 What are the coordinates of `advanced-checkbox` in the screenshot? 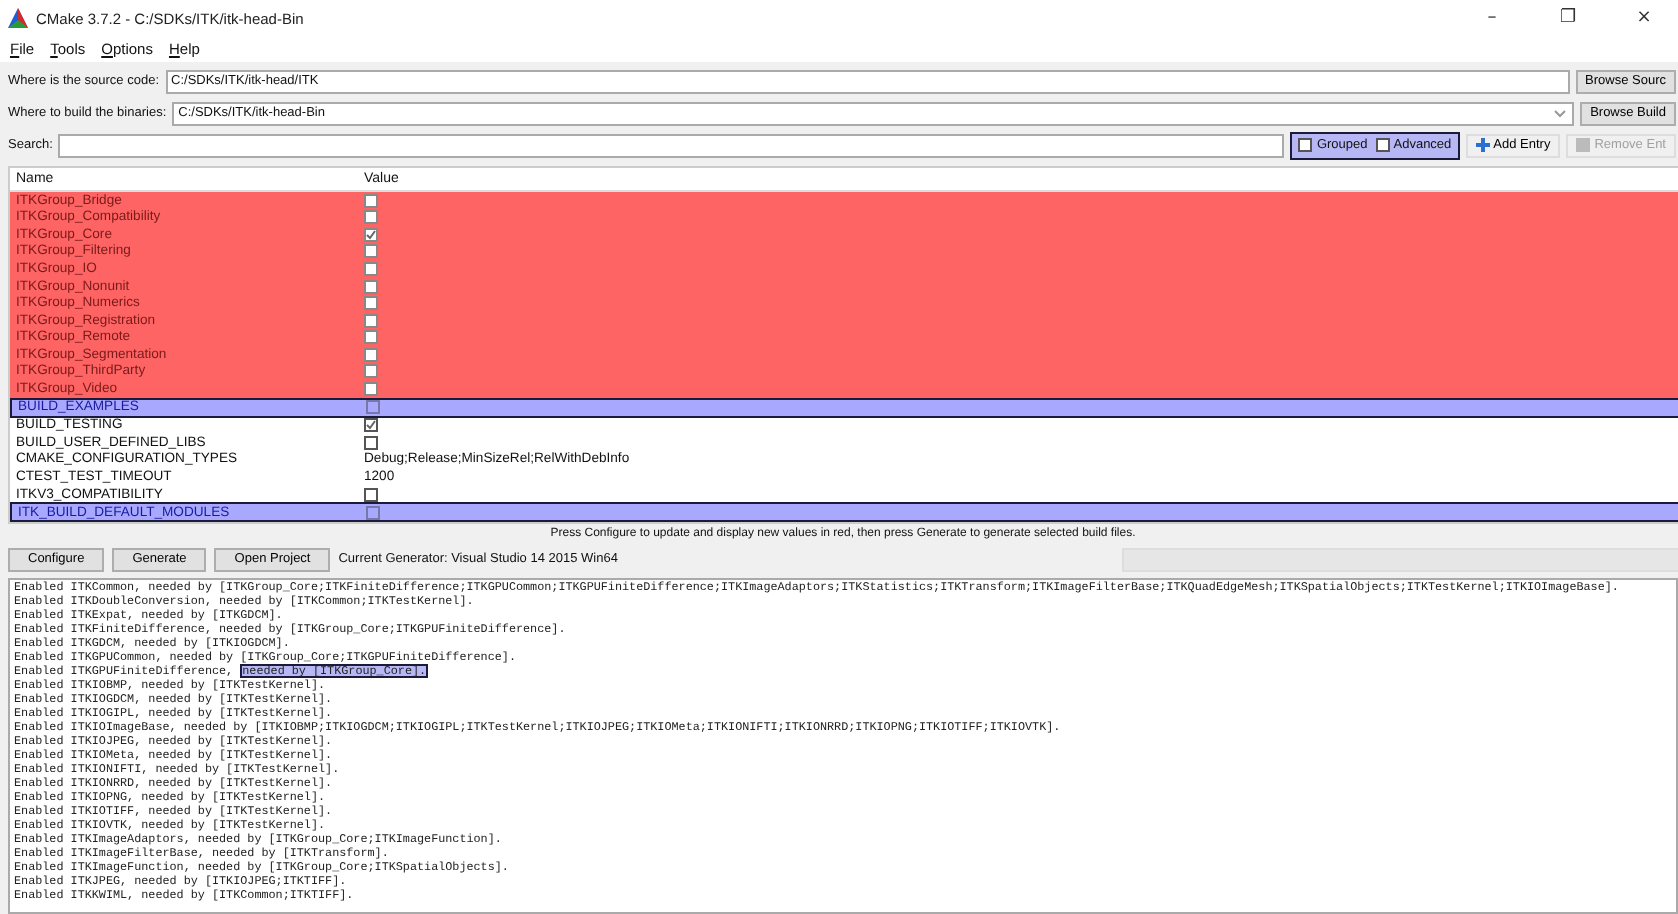 It's located at (1382, 145).